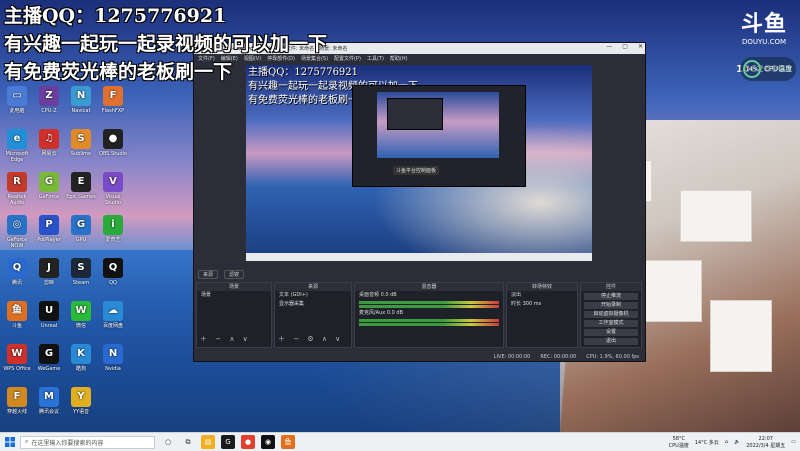 This screenshot has height=451, width=800. Describe the element at coordinates (611, 323) in the screenshot. I see `control-button: 工作室模式` at that location.